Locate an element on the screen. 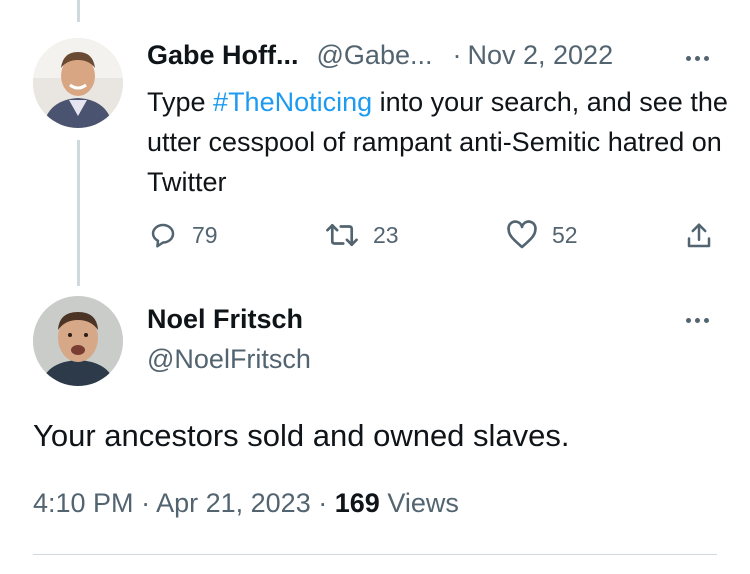  tweet-text: Your ancestors sold and owned slaves. is located at coordinates (301, 435).